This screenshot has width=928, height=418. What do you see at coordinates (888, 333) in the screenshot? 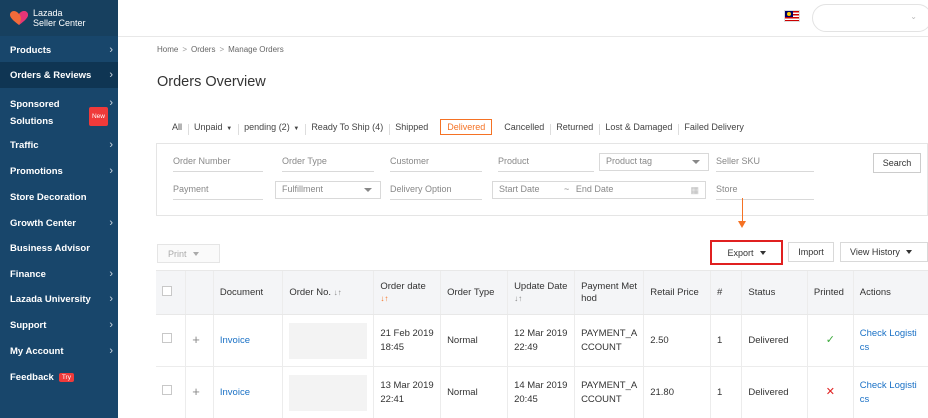
I see `link-label: Check Logisti` at bounding box center [888, 333].